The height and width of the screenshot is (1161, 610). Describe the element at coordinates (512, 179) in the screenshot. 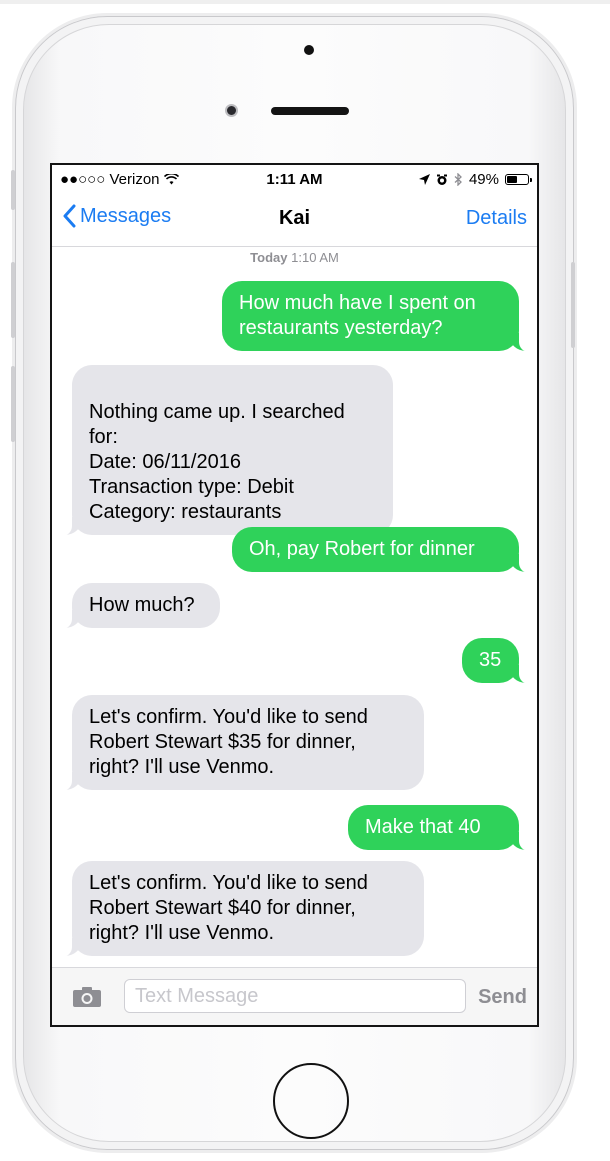

I see `battery-fill` at that location.